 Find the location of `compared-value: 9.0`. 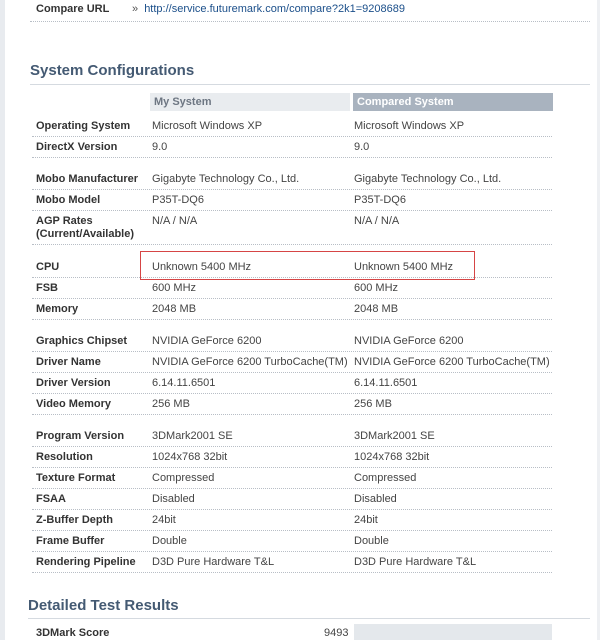

compared-value: 9.0 is located at coordinates (362, 147).